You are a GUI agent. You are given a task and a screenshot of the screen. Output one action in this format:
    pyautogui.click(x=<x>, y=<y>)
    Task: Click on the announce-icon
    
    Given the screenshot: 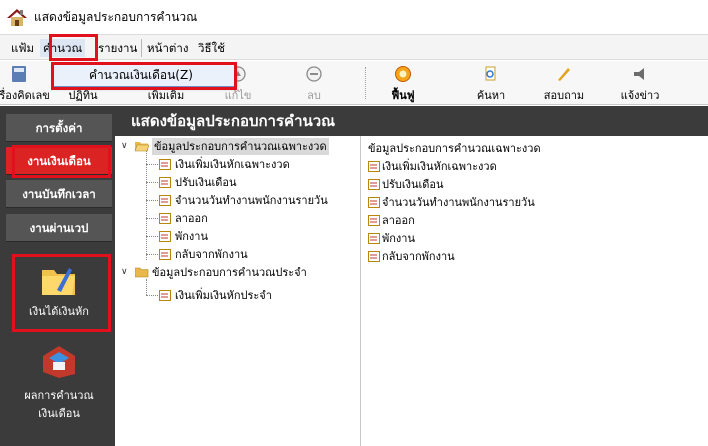 What is the action you would take?
    pyautogui.click(x=639, y=74)
    